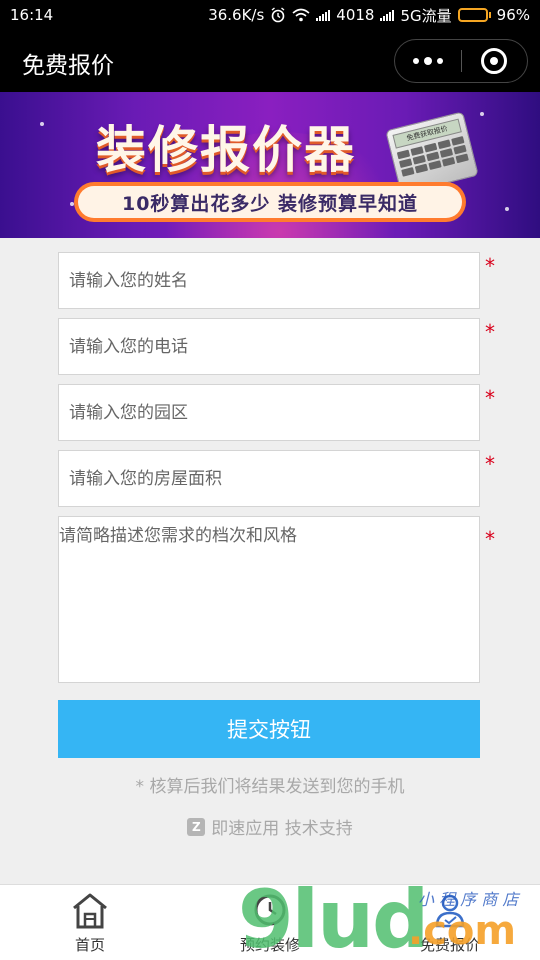 The height and width of the screenshot is (960, 540). What do you see at coordinates (450, 911) in the screenshot?
I see `quote-icon` at bounding box center [450, 911].